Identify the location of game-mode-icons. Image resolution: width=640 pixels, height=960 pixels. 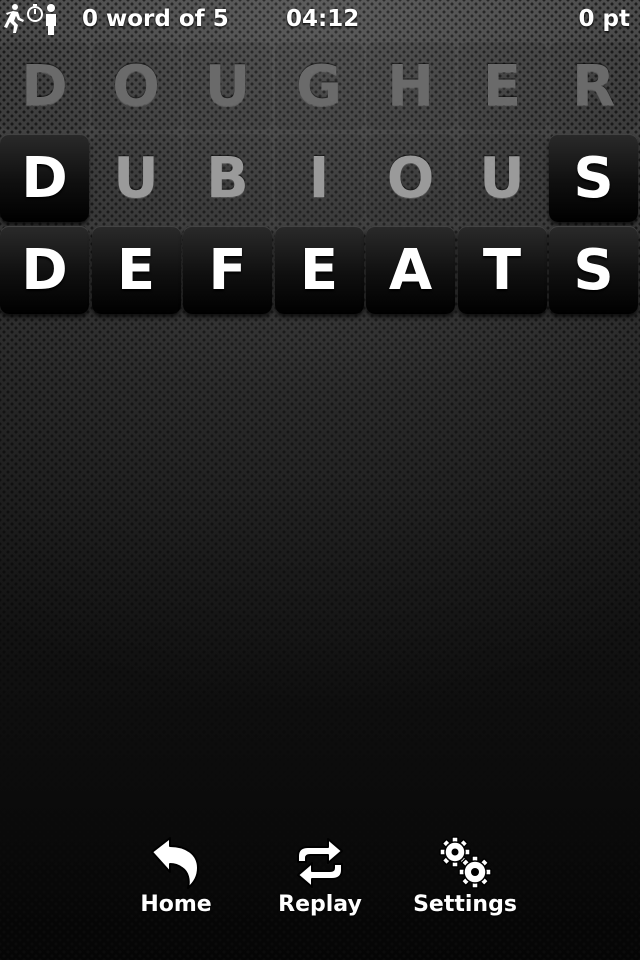
(30, 19).